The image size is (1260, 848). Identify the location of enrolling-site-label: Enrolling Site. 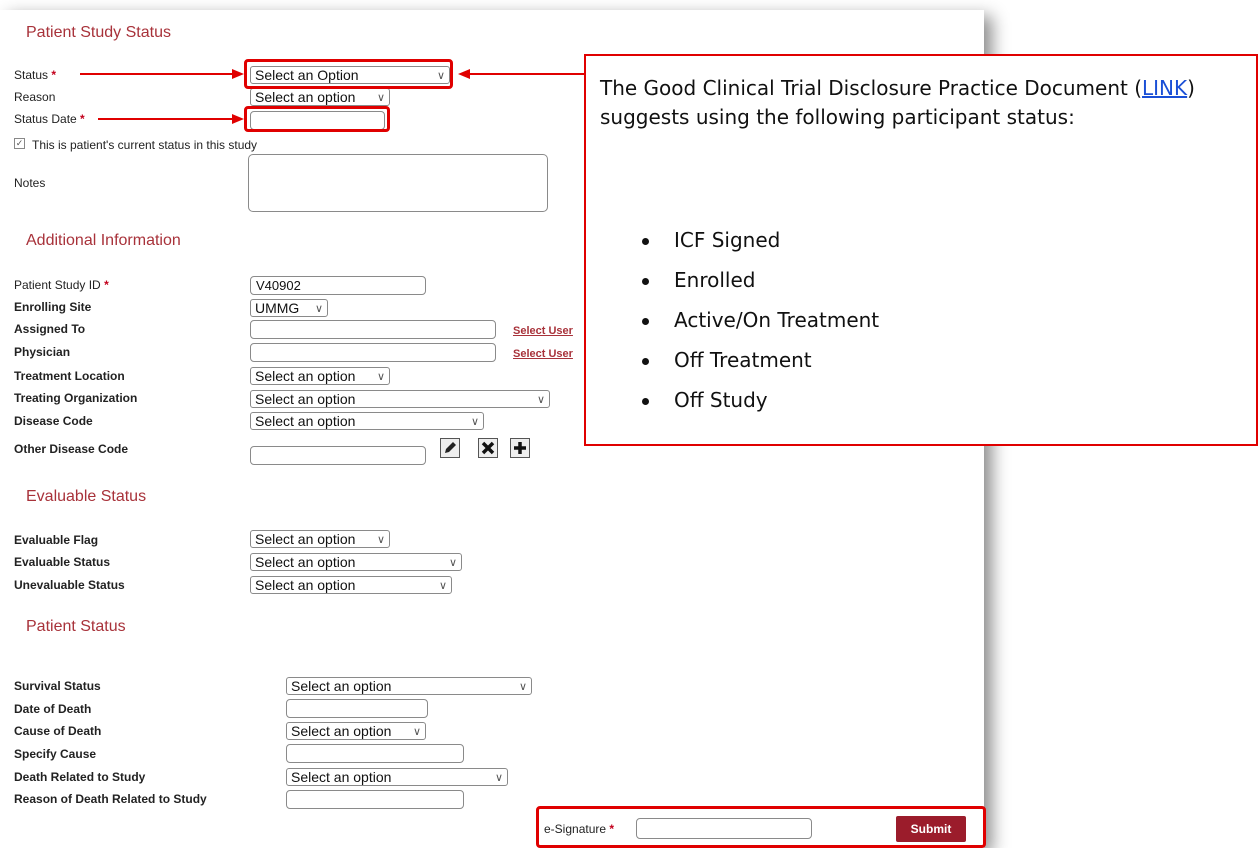
(53, 307).